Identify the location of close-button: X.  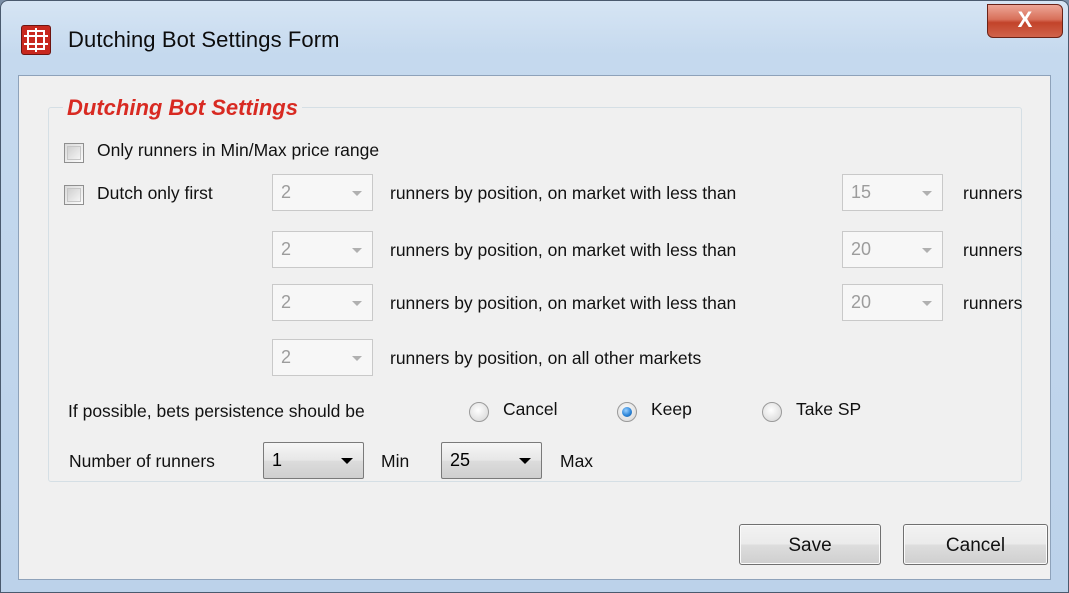
(1025, 21).